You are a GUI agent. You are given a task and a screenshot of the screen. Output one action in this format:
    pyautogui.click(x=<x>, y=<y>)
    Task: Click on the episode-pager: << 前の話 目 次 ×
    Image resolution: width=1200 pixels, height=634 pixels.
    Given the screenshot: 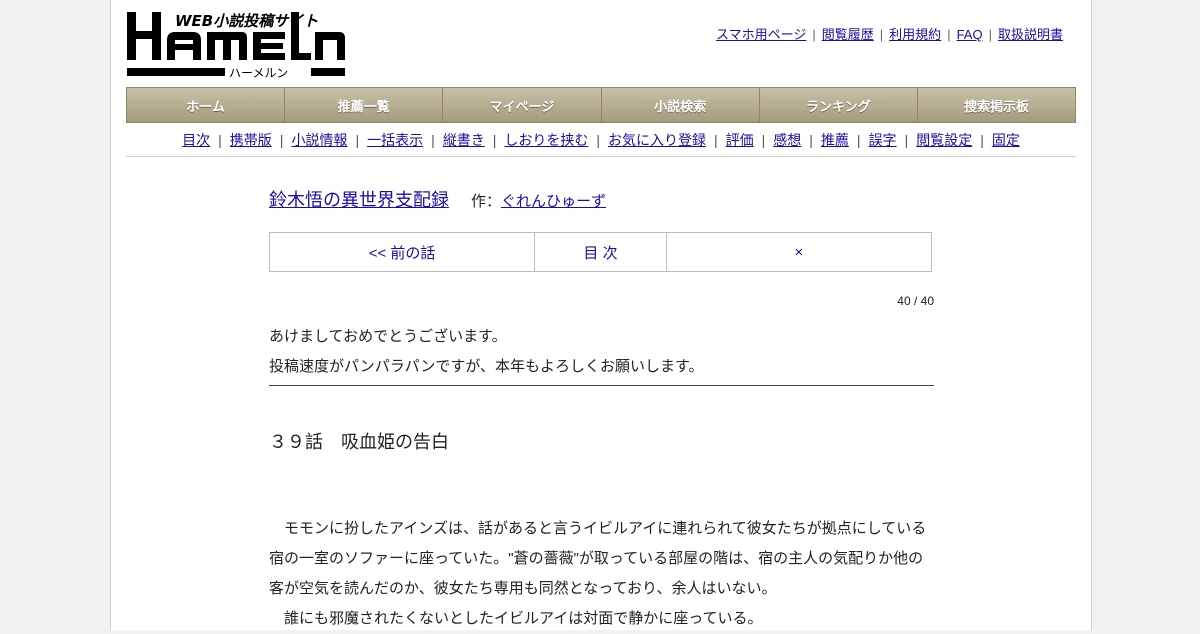 What is the action you would take?
    pyautogui.click(x=600, y=252)
    